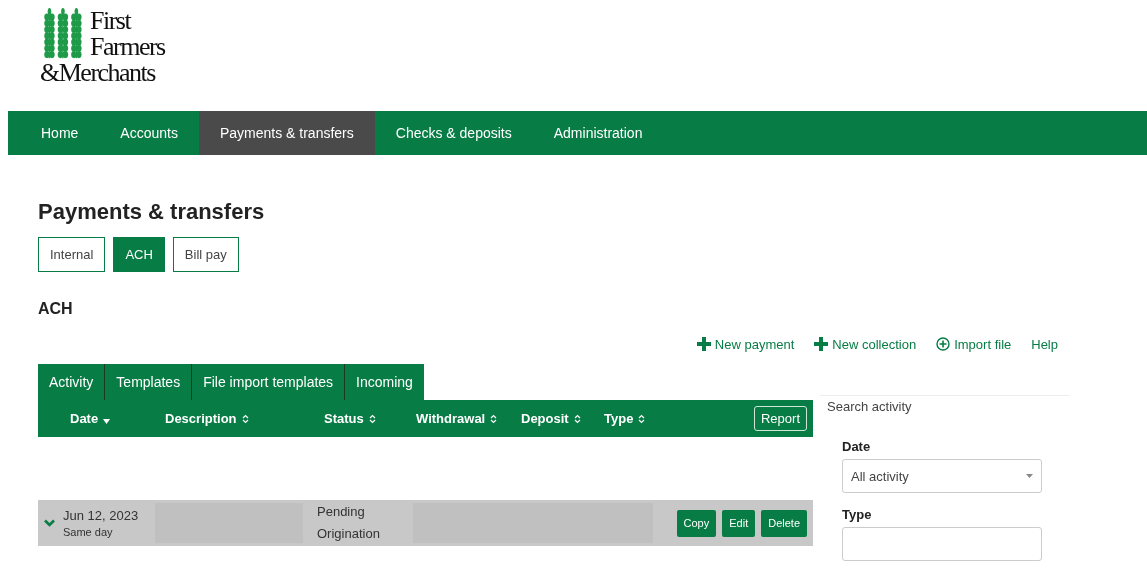 Image resolution: width=1147 pixels, height=570 pixels. Describe the element at coordinates (139, 254) in the screenshot. I see `sub-tab: ACH` at that location.